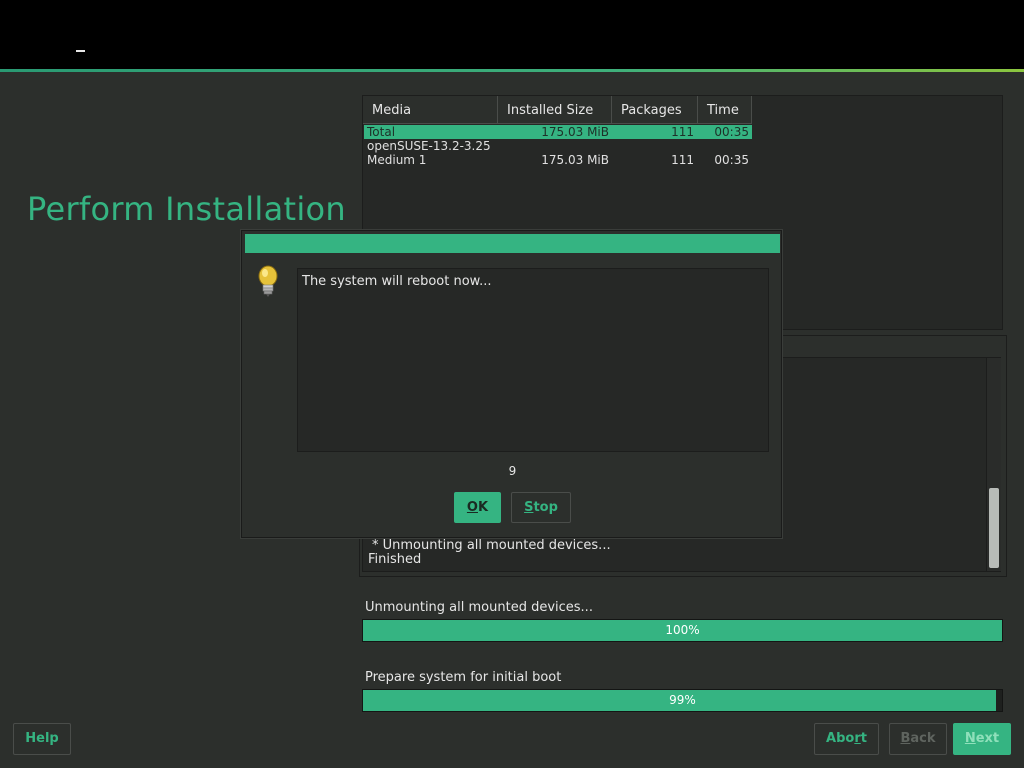  I want to click on table-row: Total 175.03 MiB 111 00:35, so click(558, 132).